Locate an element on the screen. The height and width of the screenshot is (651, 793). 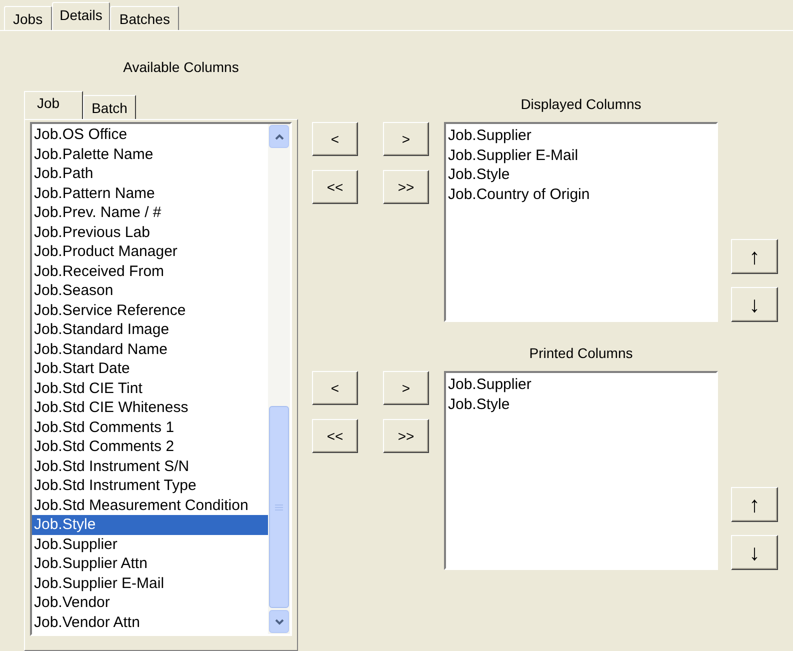
list-item: Job.Prev. Name / # is located at coordinates (150, 212).